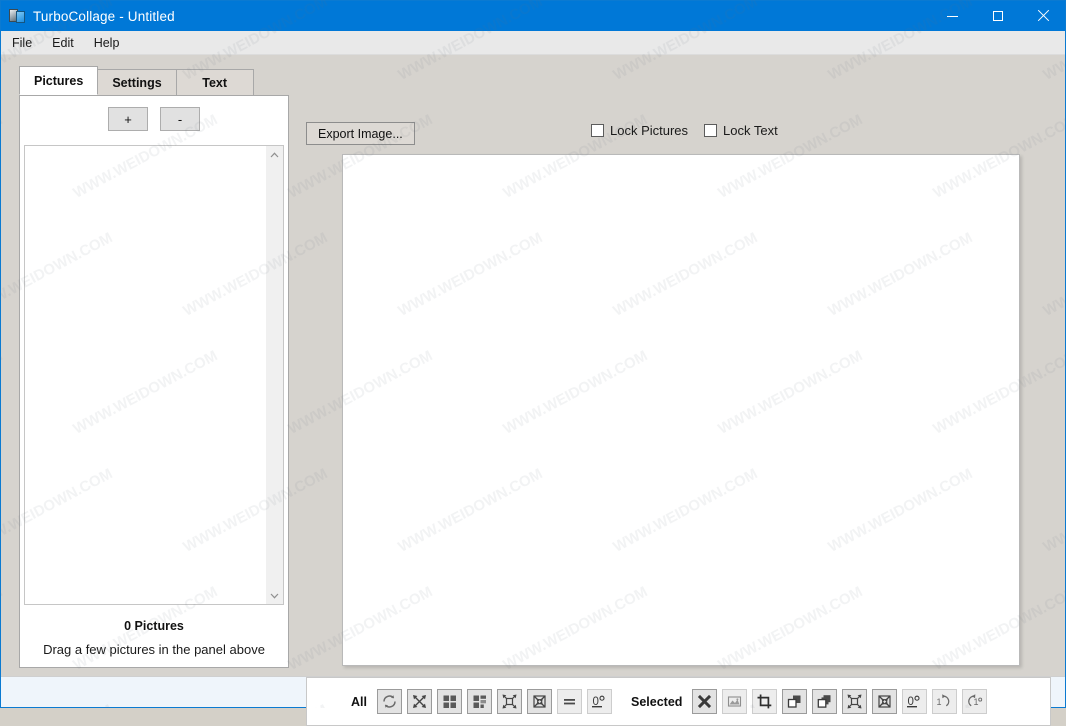 Image resolution: width=1066 pixels, height=726 pixels. What do you see at coordinates (154, 649) in the screenshot?
I see `picture-drag-hint: Drag a few pictures in the panel above` at bounding box center [154, 649].